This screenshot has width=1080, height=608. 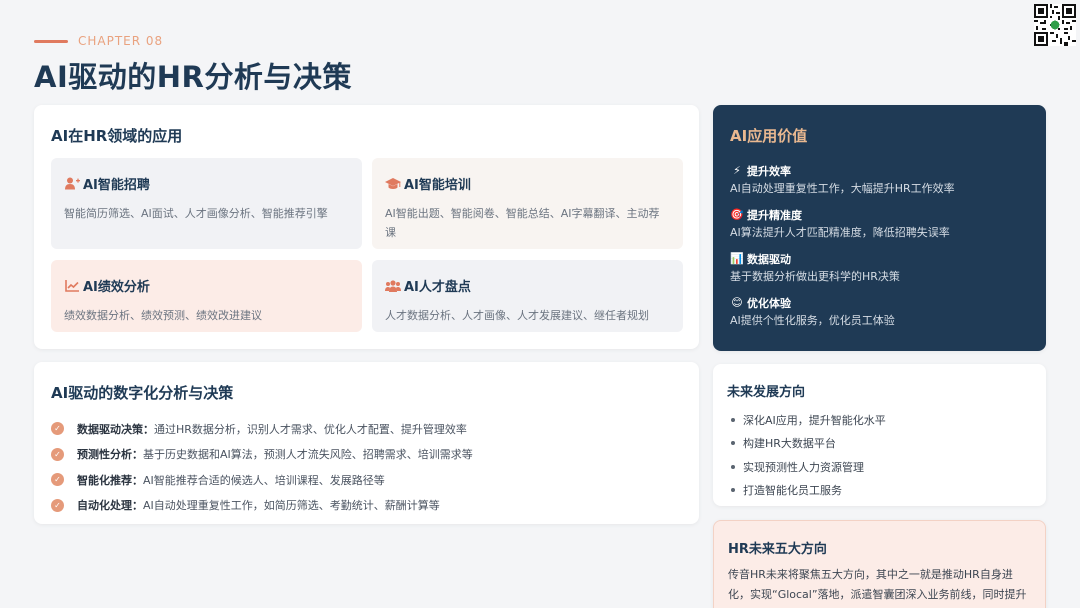 I want to click on list-item: 打造智能化员工服务, so click(x=879, y=491).